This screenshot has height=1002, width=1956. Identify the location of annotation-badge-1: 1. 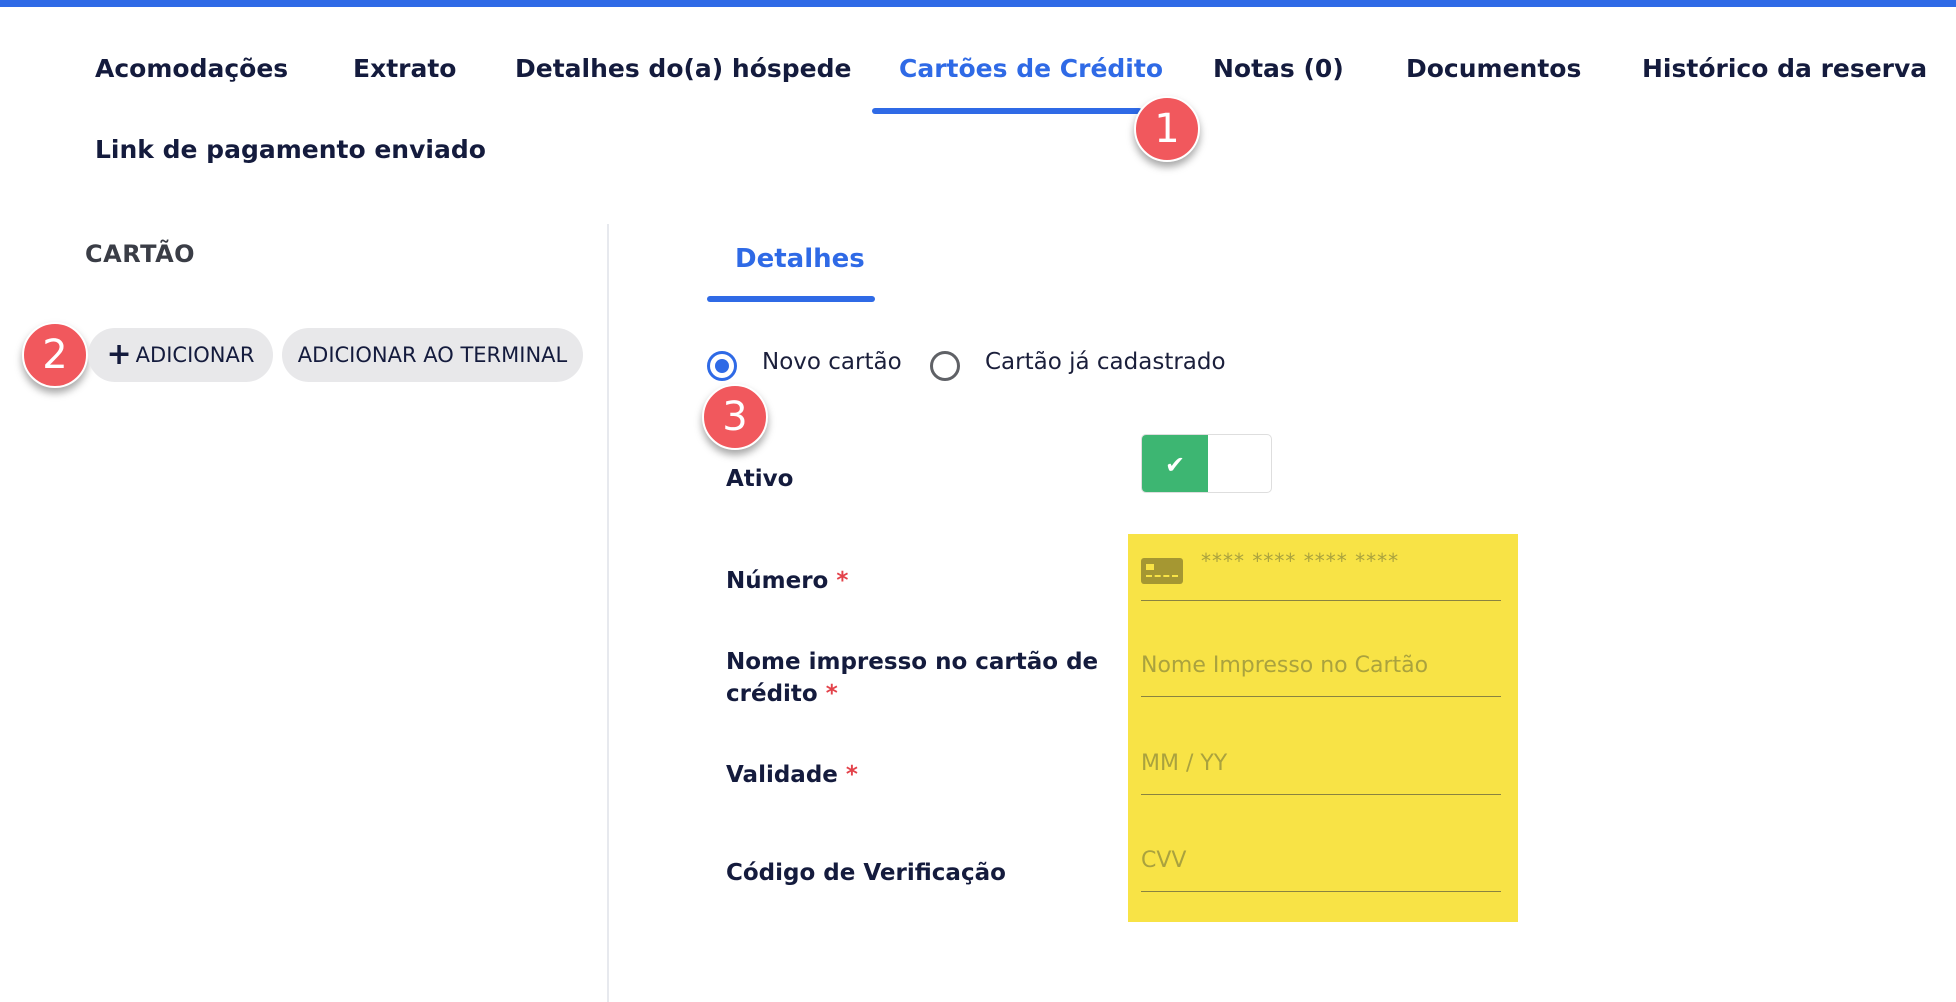
(1167, 129).